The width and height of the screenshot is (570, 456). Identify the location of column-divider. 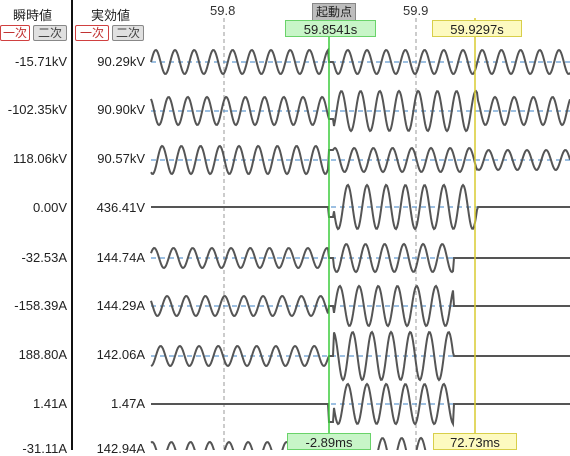
(72, 225).